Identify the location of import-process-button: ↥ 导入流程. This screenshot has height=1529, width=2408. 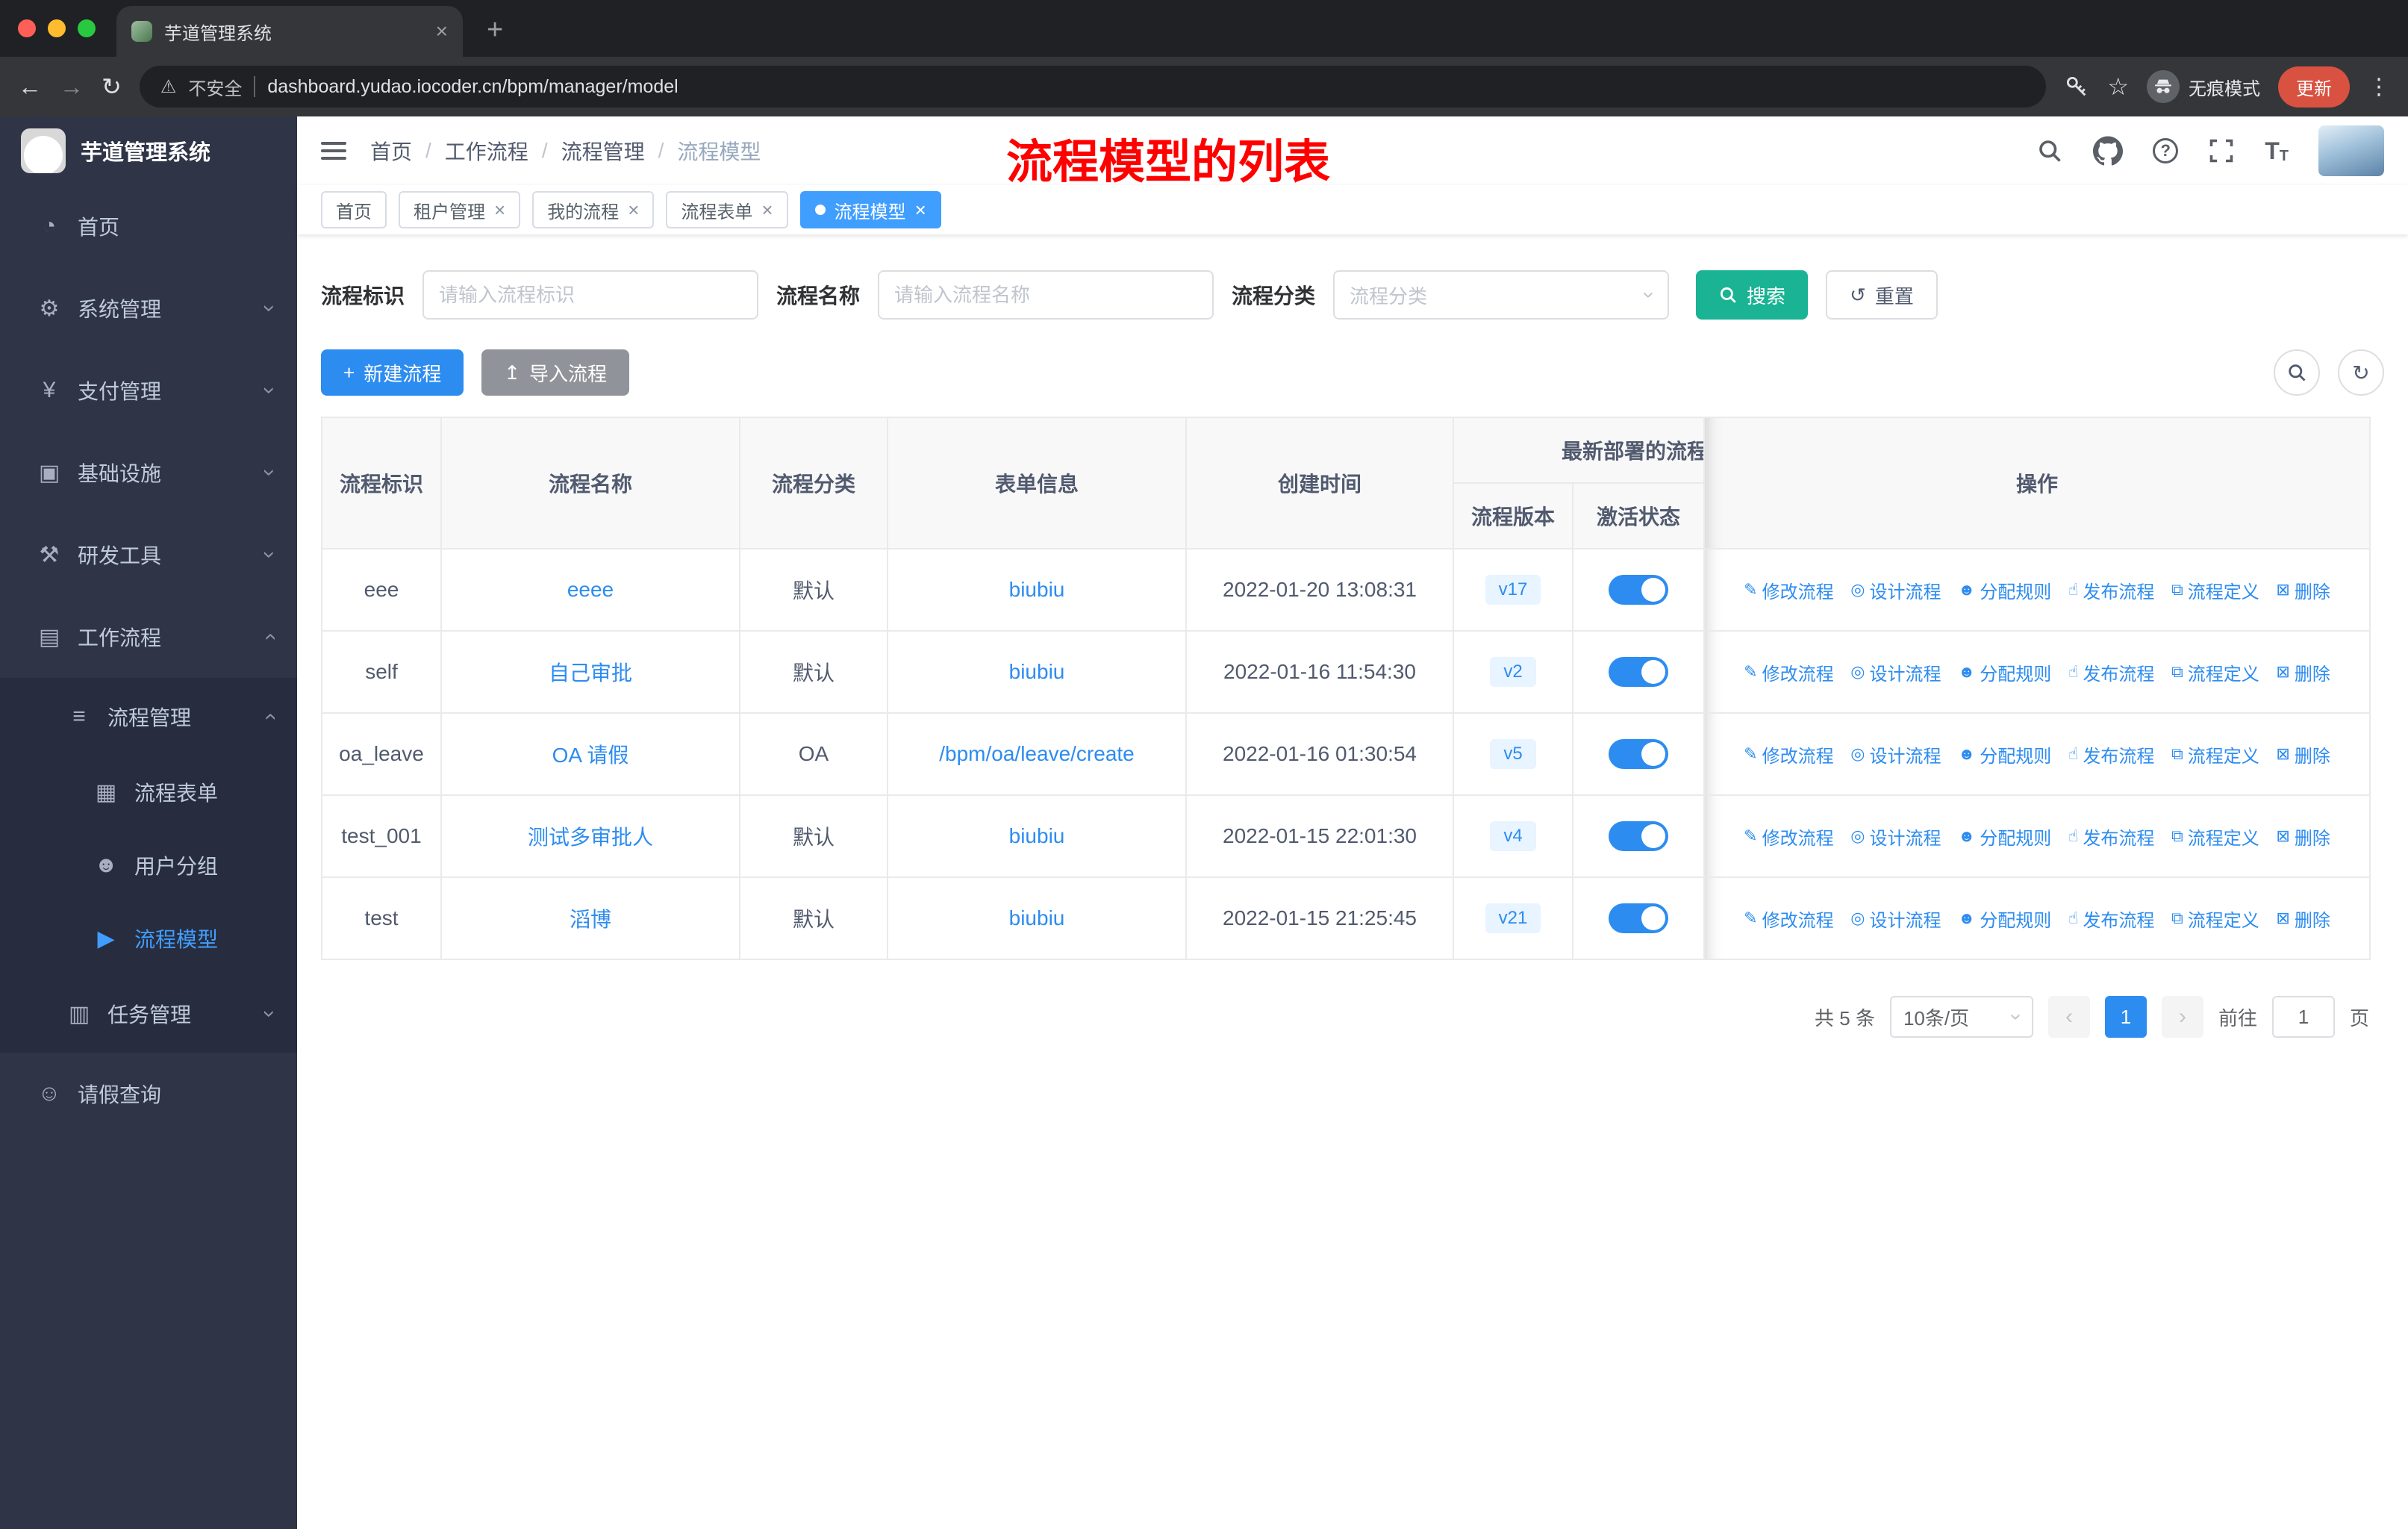
(555, 373).